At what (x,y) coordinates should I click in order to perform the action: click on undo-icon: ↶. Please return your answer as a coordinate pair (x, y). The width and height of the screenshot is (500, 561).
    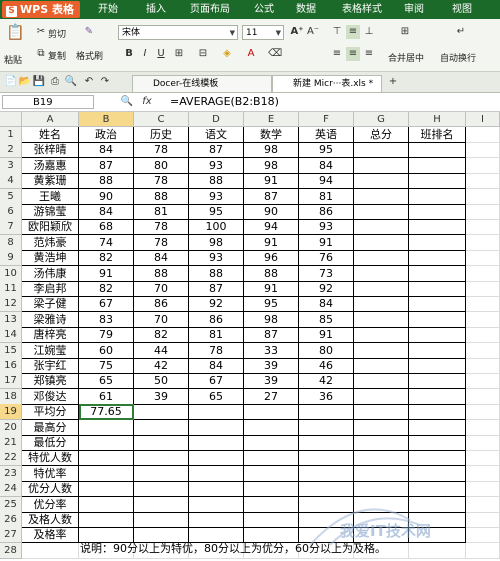
    Looking at the image, I should click on (89, 82).